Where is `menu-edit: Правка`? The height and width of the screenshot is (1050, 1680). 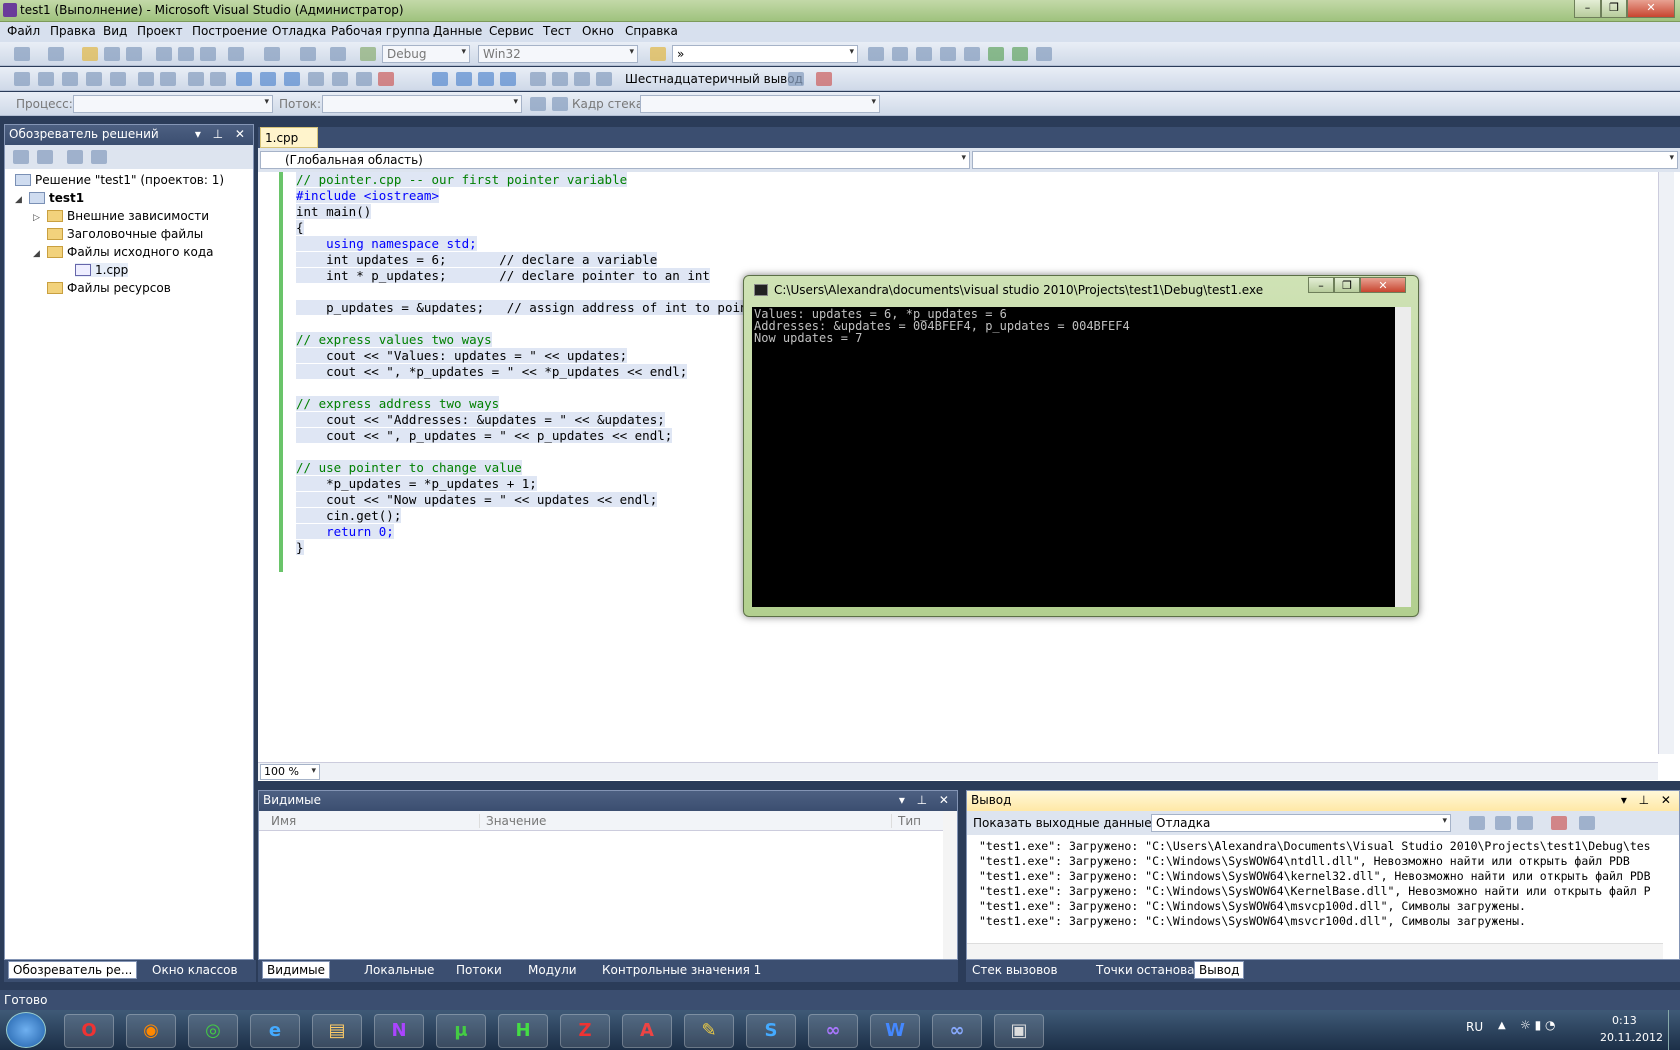
menu-edit: Правка is located at coordinates (73, 31).